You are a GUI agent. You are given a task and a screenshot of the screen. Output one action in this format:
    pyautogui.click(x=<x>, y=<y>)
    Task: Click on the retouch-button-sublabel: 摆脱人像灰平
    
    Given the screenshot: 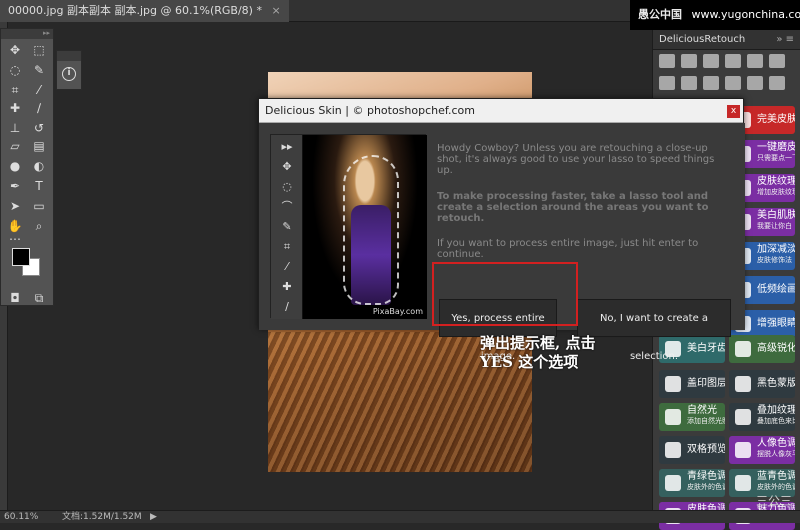 What is the action you would take?
    pyautogui.click(x=776, y=454)
    